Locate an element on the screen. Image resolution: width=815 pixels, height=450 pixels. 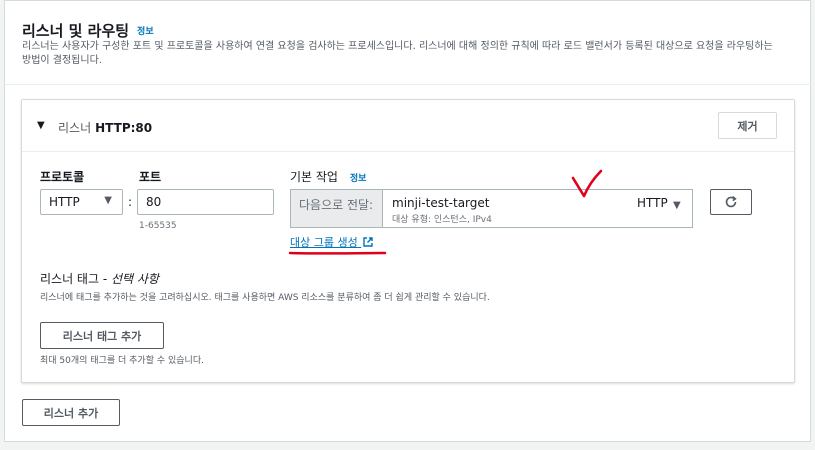
listener-title: 리스너 HTTP:80 is located at coordinates (105, 127).